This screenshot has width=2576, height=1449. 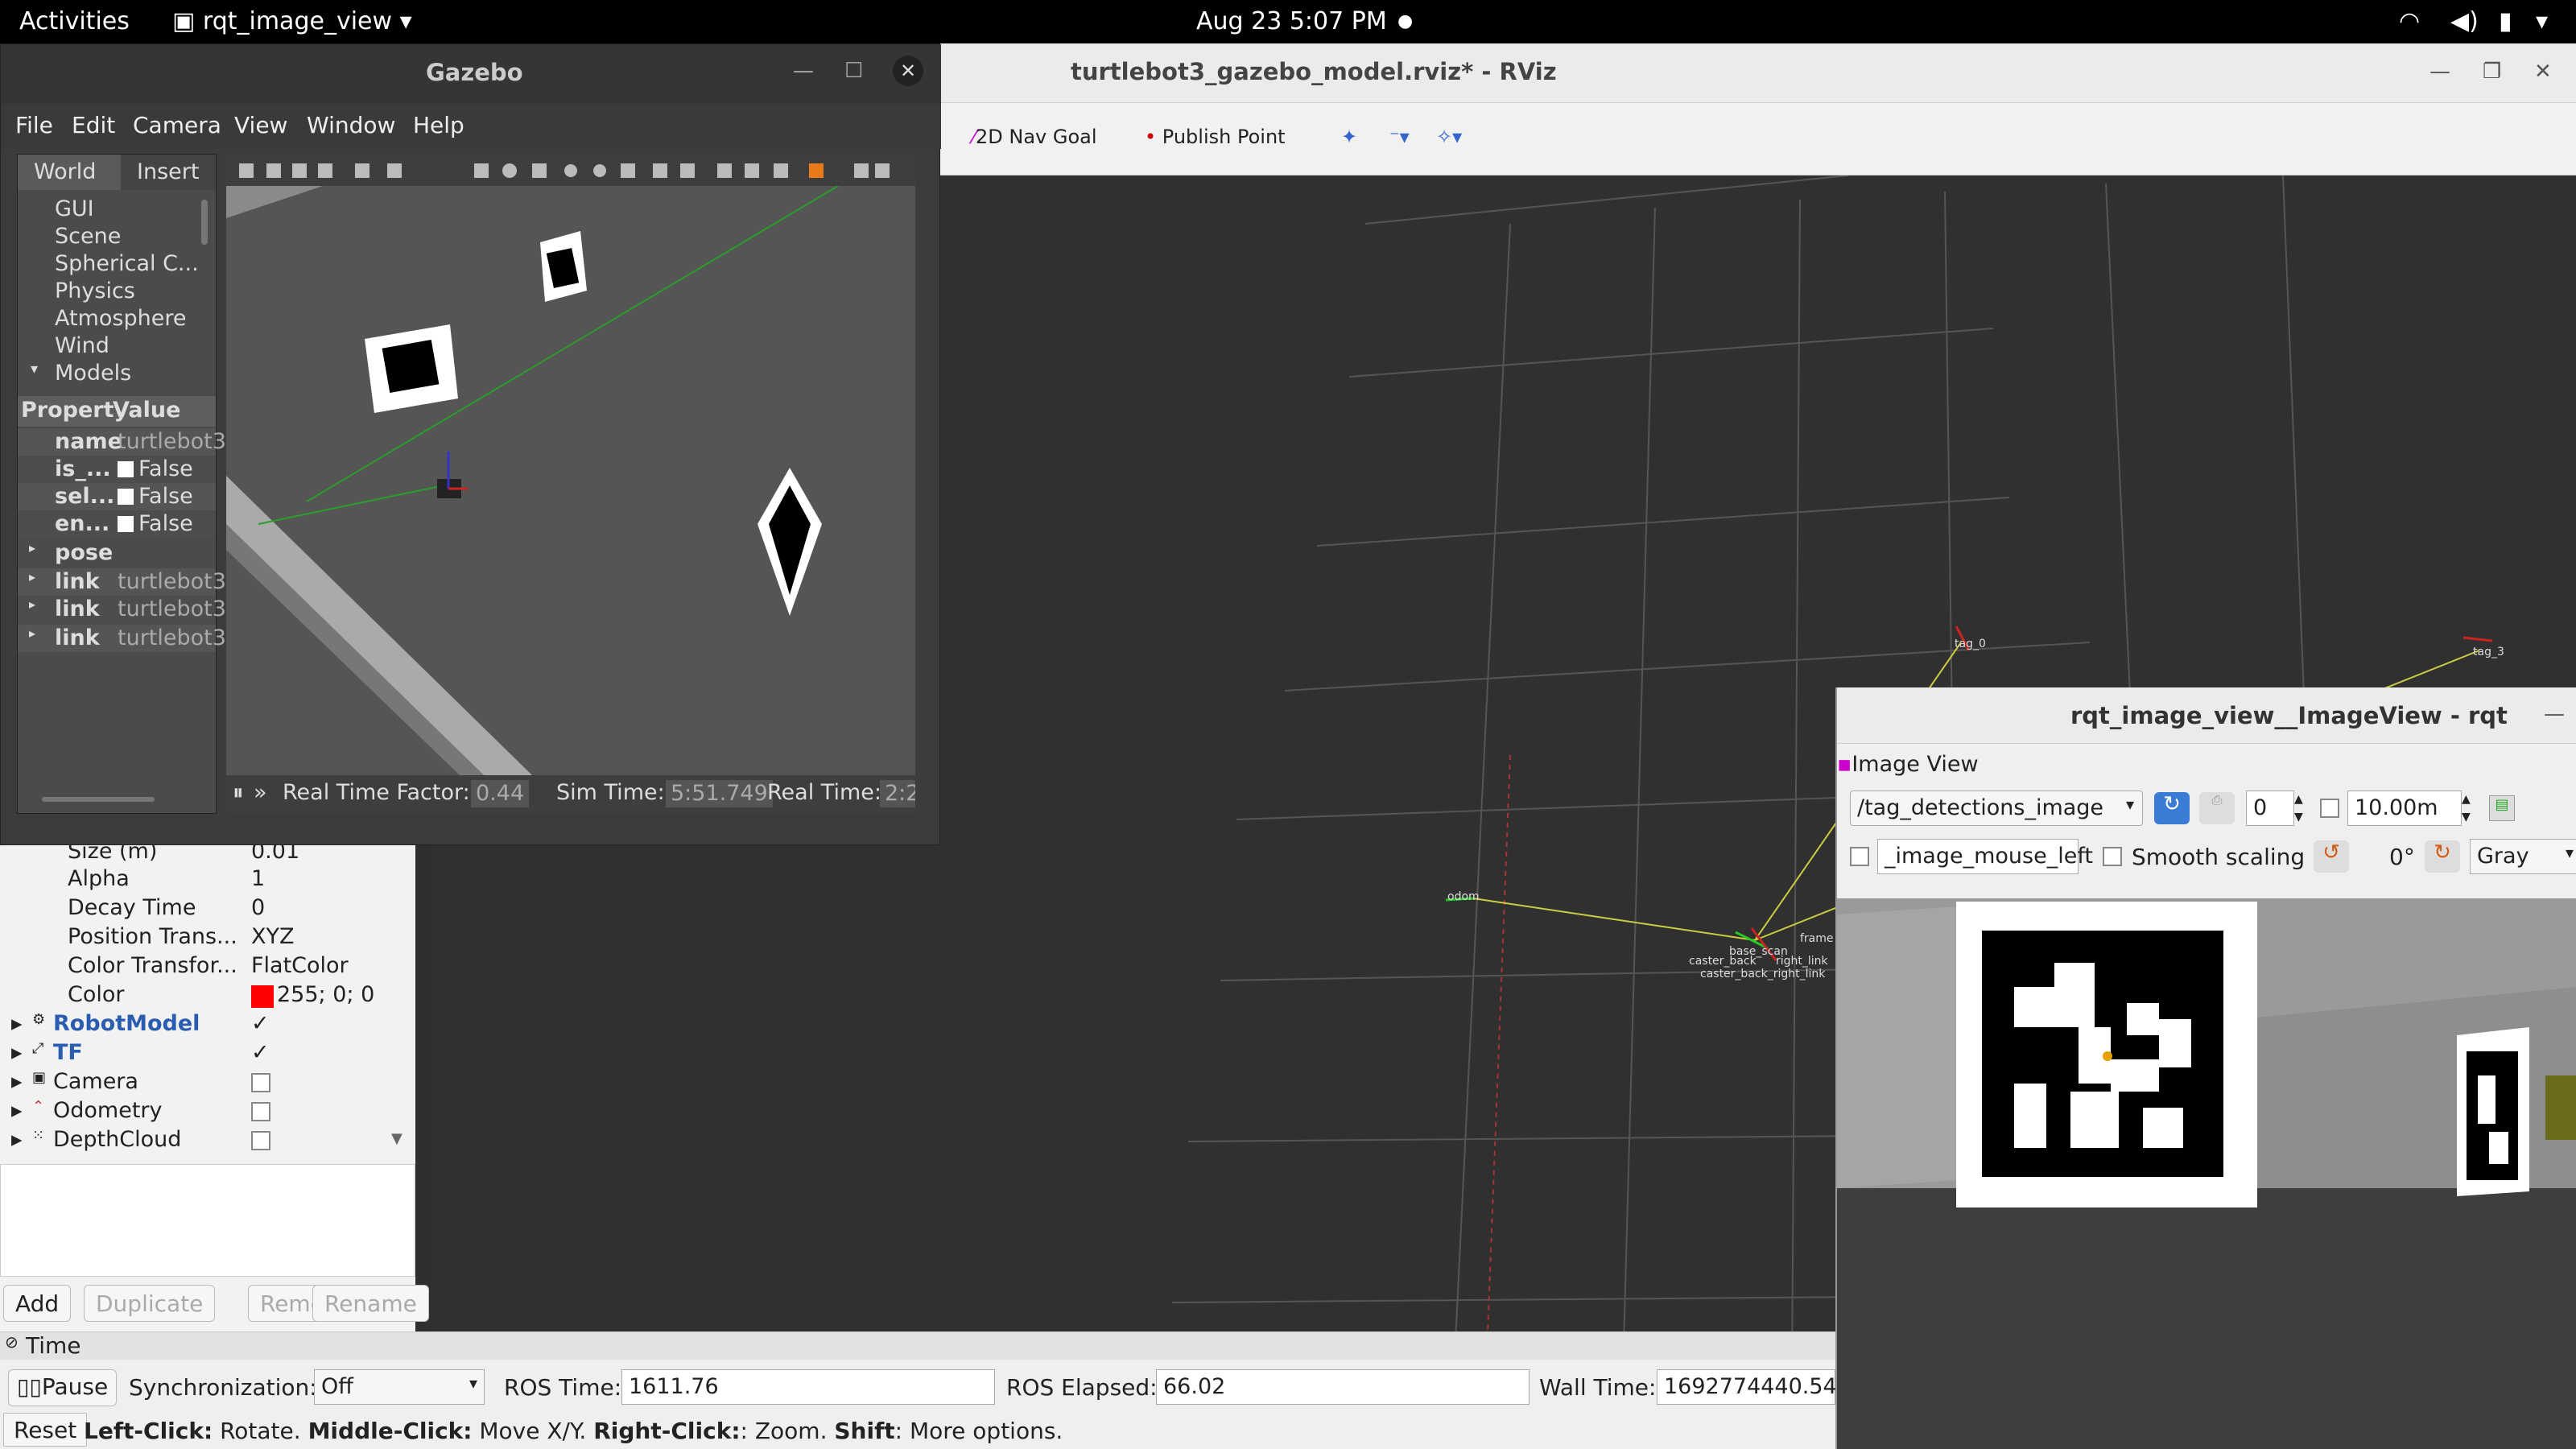 What do you see at coordinates (74, 208) in the screenshot?
I see `tree-item-gui: GUI` at bounding box center [74, 208].